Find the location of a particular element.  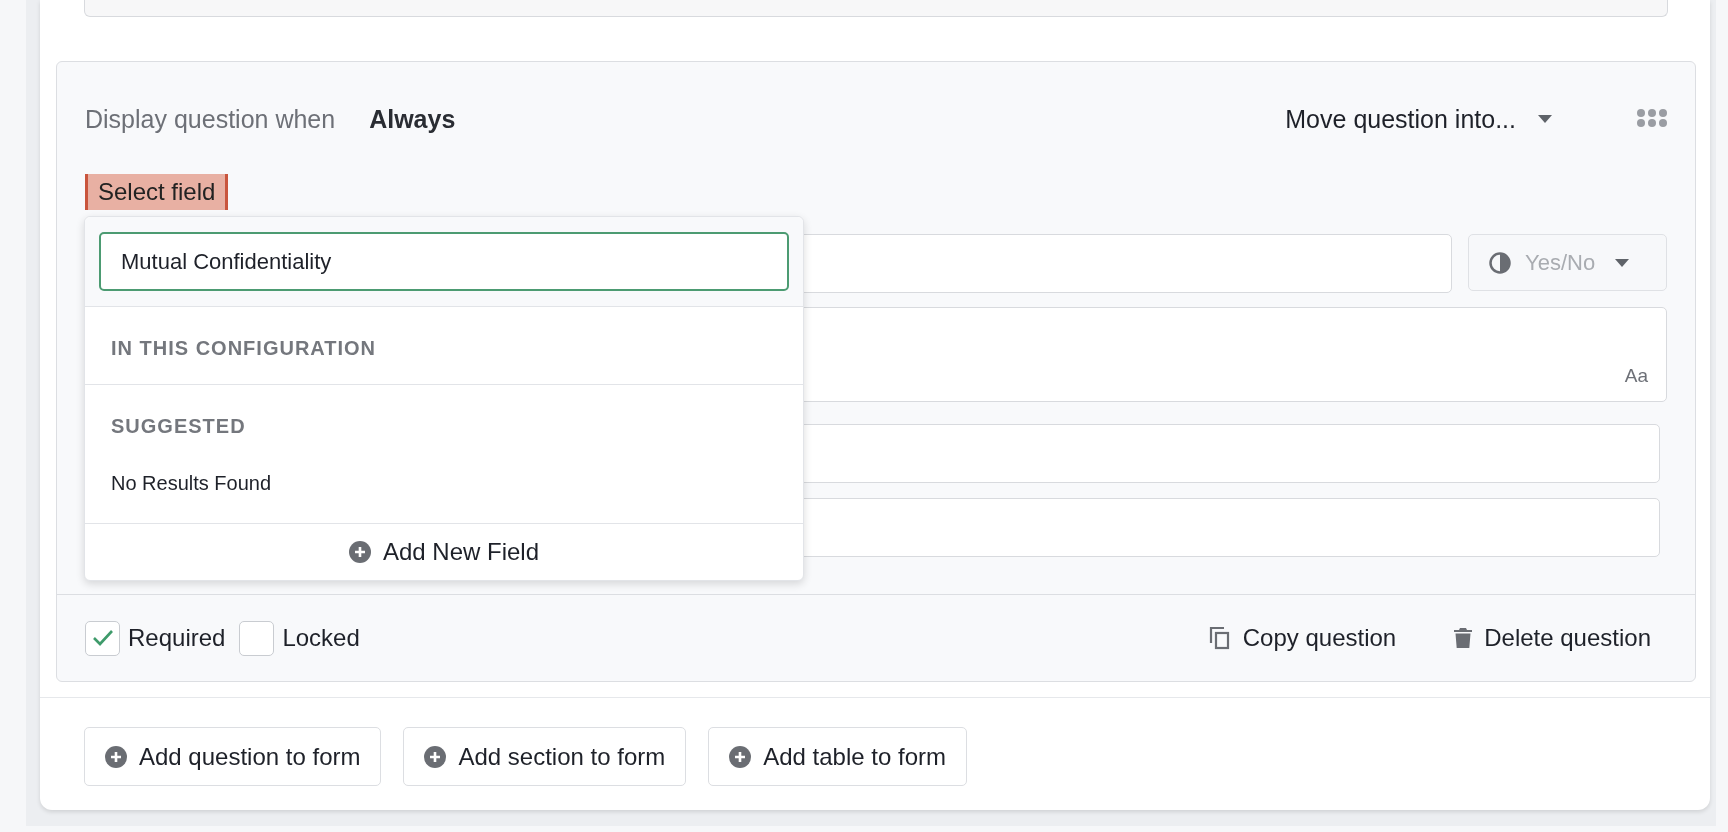

contrast-icon is located at coordinates (1500, 262).